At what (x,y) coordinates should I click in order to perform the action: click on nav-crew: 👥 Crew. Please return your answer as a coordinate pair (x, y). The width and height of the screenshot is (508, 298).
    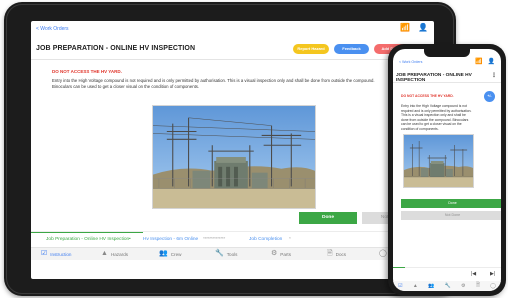
    Looking at the image, I should click on (170, 254).